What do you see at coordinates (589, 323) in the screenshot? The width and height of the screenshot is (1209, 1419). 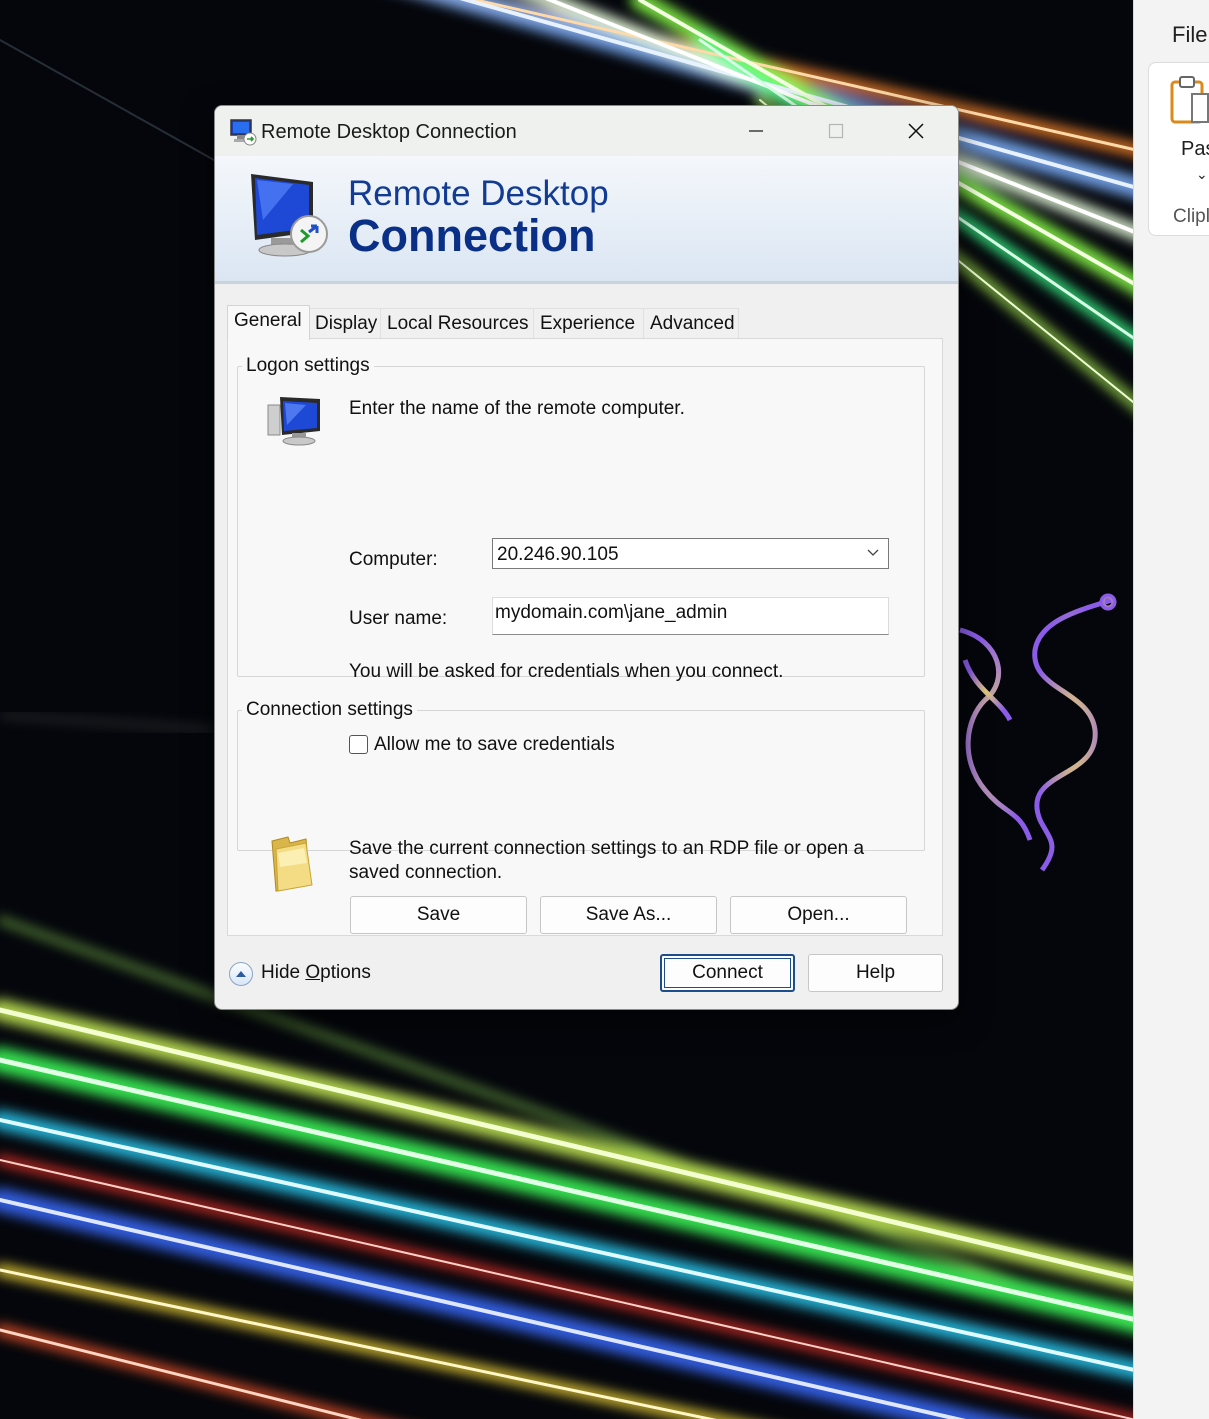 I see `tab-experience: Experience` at bounding box center [589, 323].